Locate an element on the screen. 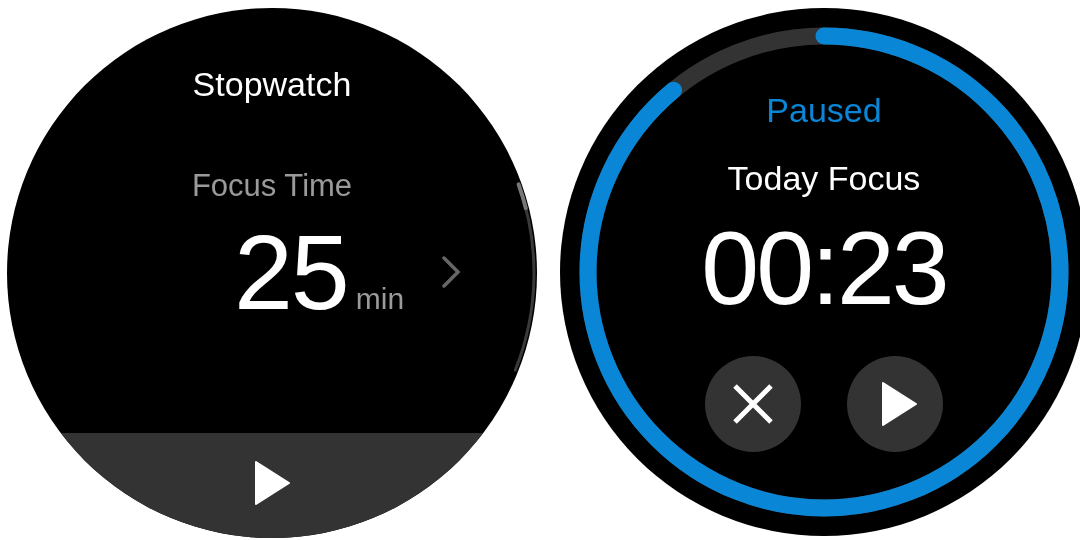 The image size is (1080, 540). elapsed-time: 00:23 is located at coordinates (824, 268).